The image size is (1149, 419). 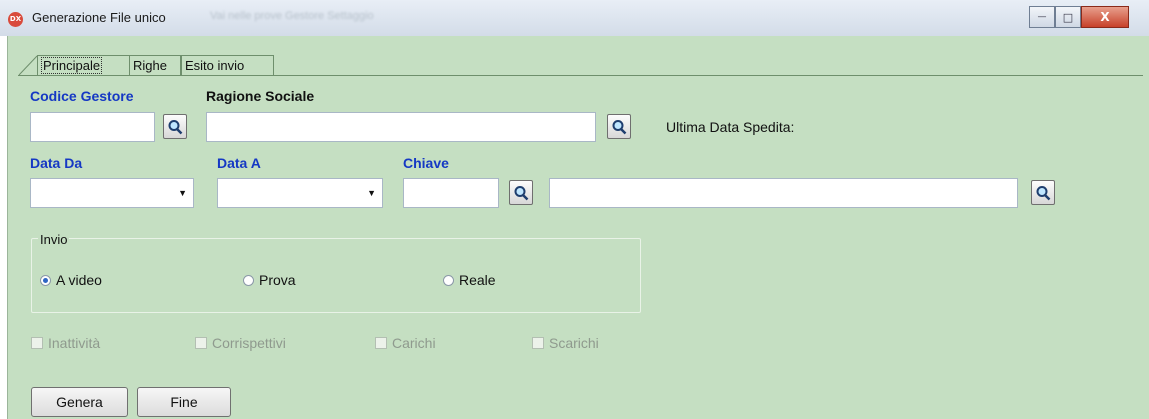 I want to click on checkbox-scarichi: Scarichi, so click(x=565, y=343).